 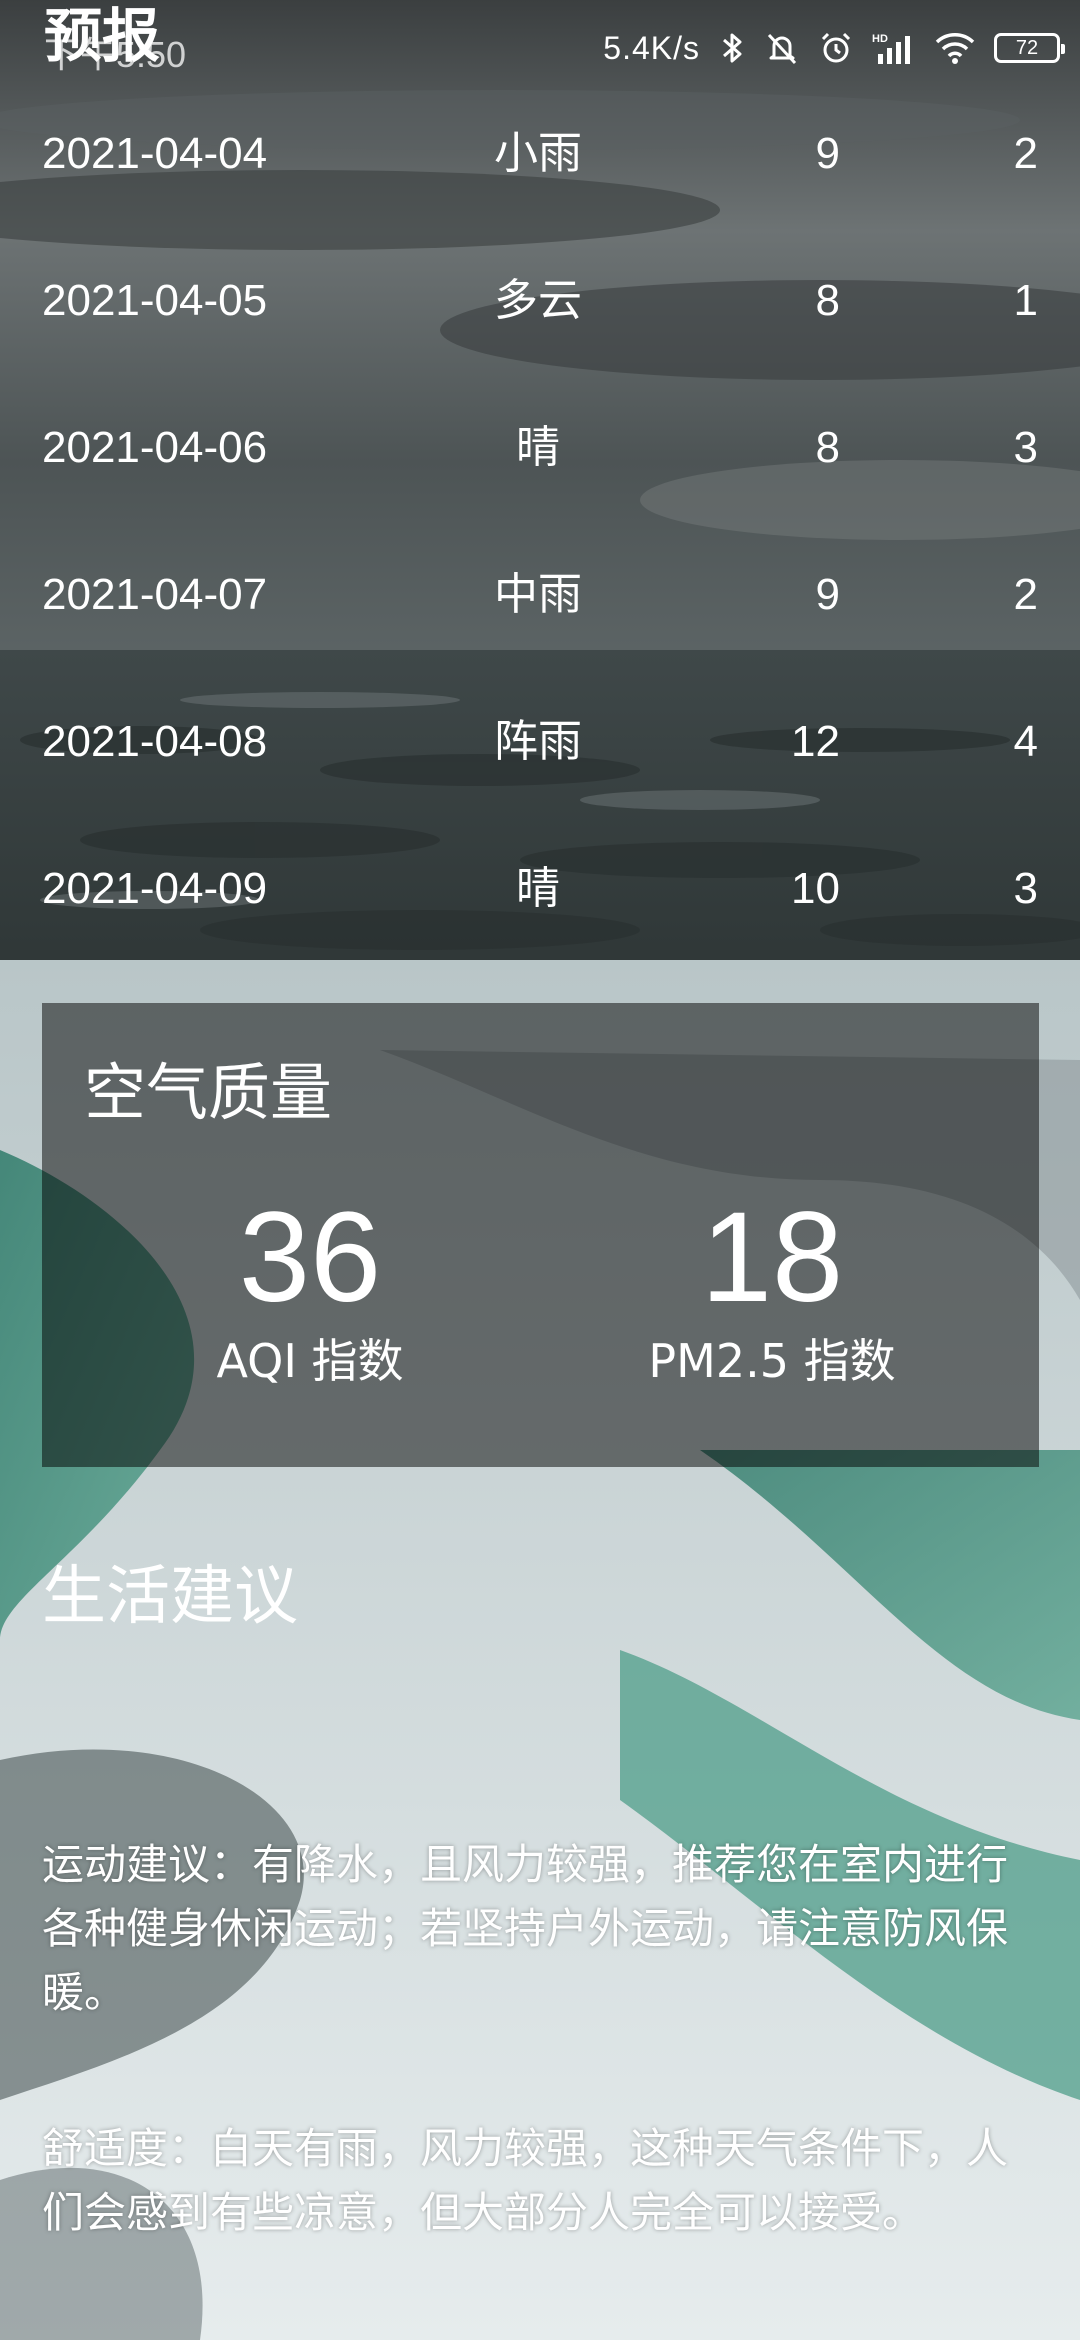 What do you see at coordinates (651, 47) in the screenshot?
I see `network-speed: 5.4K/s` at bounding box center [651, 47].